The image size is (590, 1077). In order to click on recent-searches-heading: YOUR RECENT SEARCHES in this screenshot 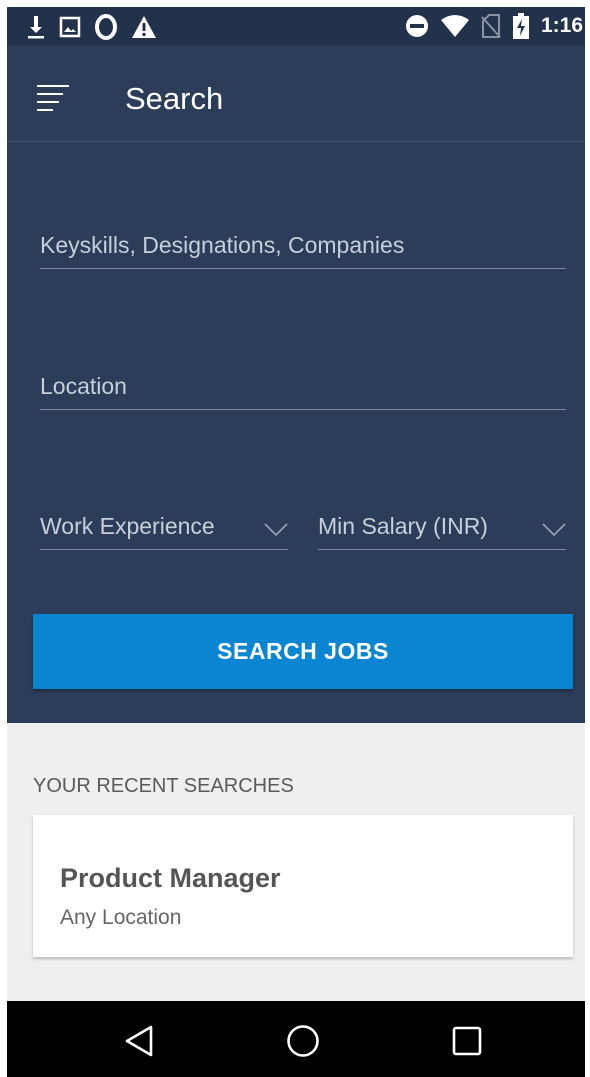, I will do `click(163, 786)`.